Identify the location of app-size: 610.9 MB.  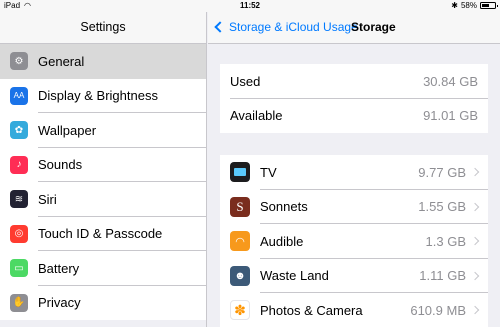
(438, 310).